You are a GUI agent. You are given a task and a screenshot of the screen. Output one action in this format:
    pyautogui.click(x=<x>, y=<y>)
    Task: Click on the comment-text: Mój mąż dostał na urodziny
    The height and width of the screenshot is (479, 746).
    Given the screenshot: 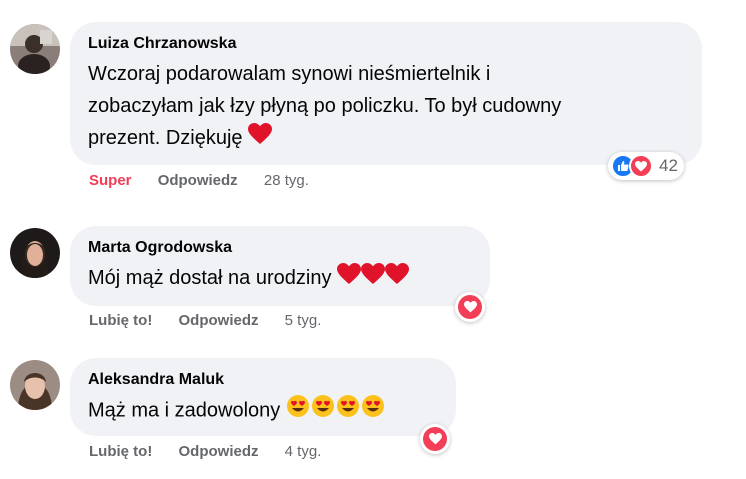 What is the action you would take?
    pyautogui.click(x=280, y=278)
    